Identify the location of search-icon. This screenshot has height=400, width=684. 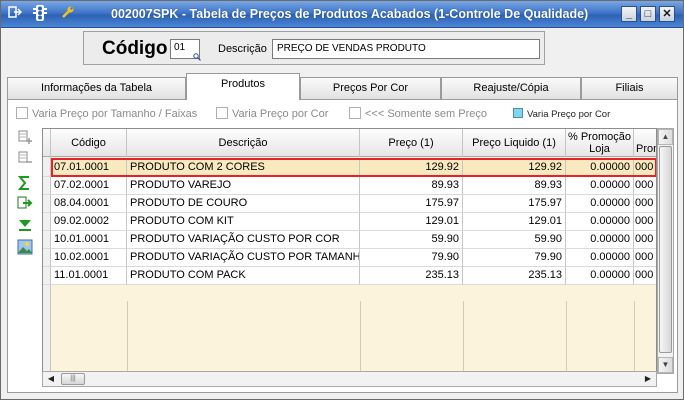
(197, 56).